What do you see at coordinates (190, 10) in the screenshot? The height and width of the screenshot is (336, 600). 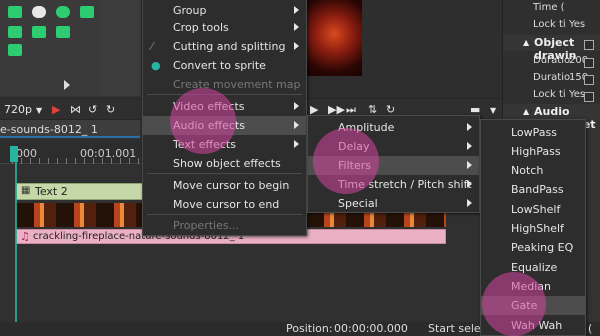 I see `menu-item-label: Group` at bounding box center [190, 10].